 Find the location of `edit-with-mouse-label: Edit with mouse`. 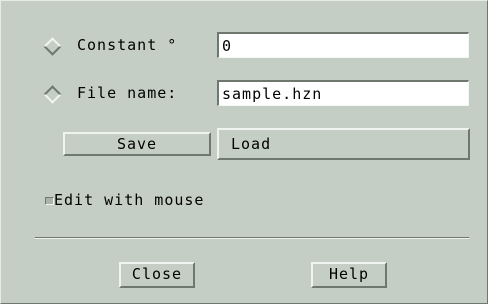

edit-with-mouse-label: Edit with mouse is located at coordinates (129, 200).